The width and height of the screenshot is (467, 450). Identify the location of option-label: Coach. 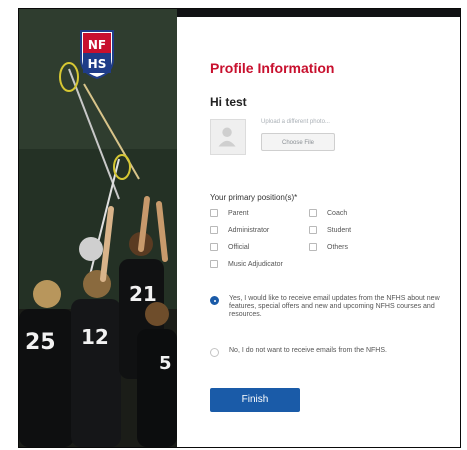
(337, 213).